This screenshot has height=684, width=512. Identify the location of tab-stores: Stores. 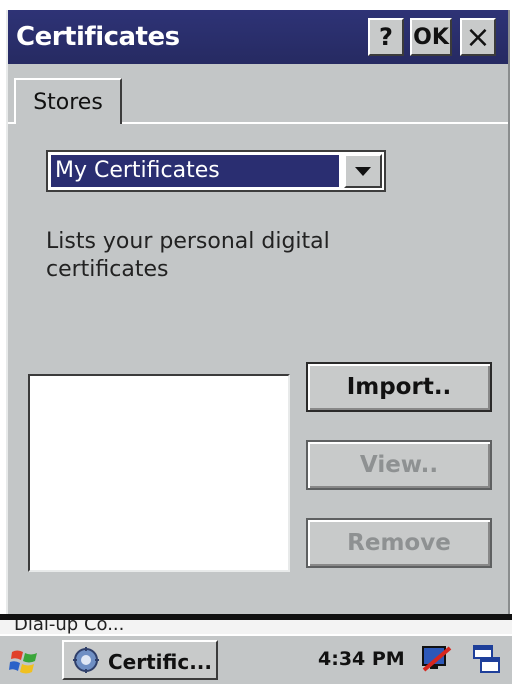
(68, 101).